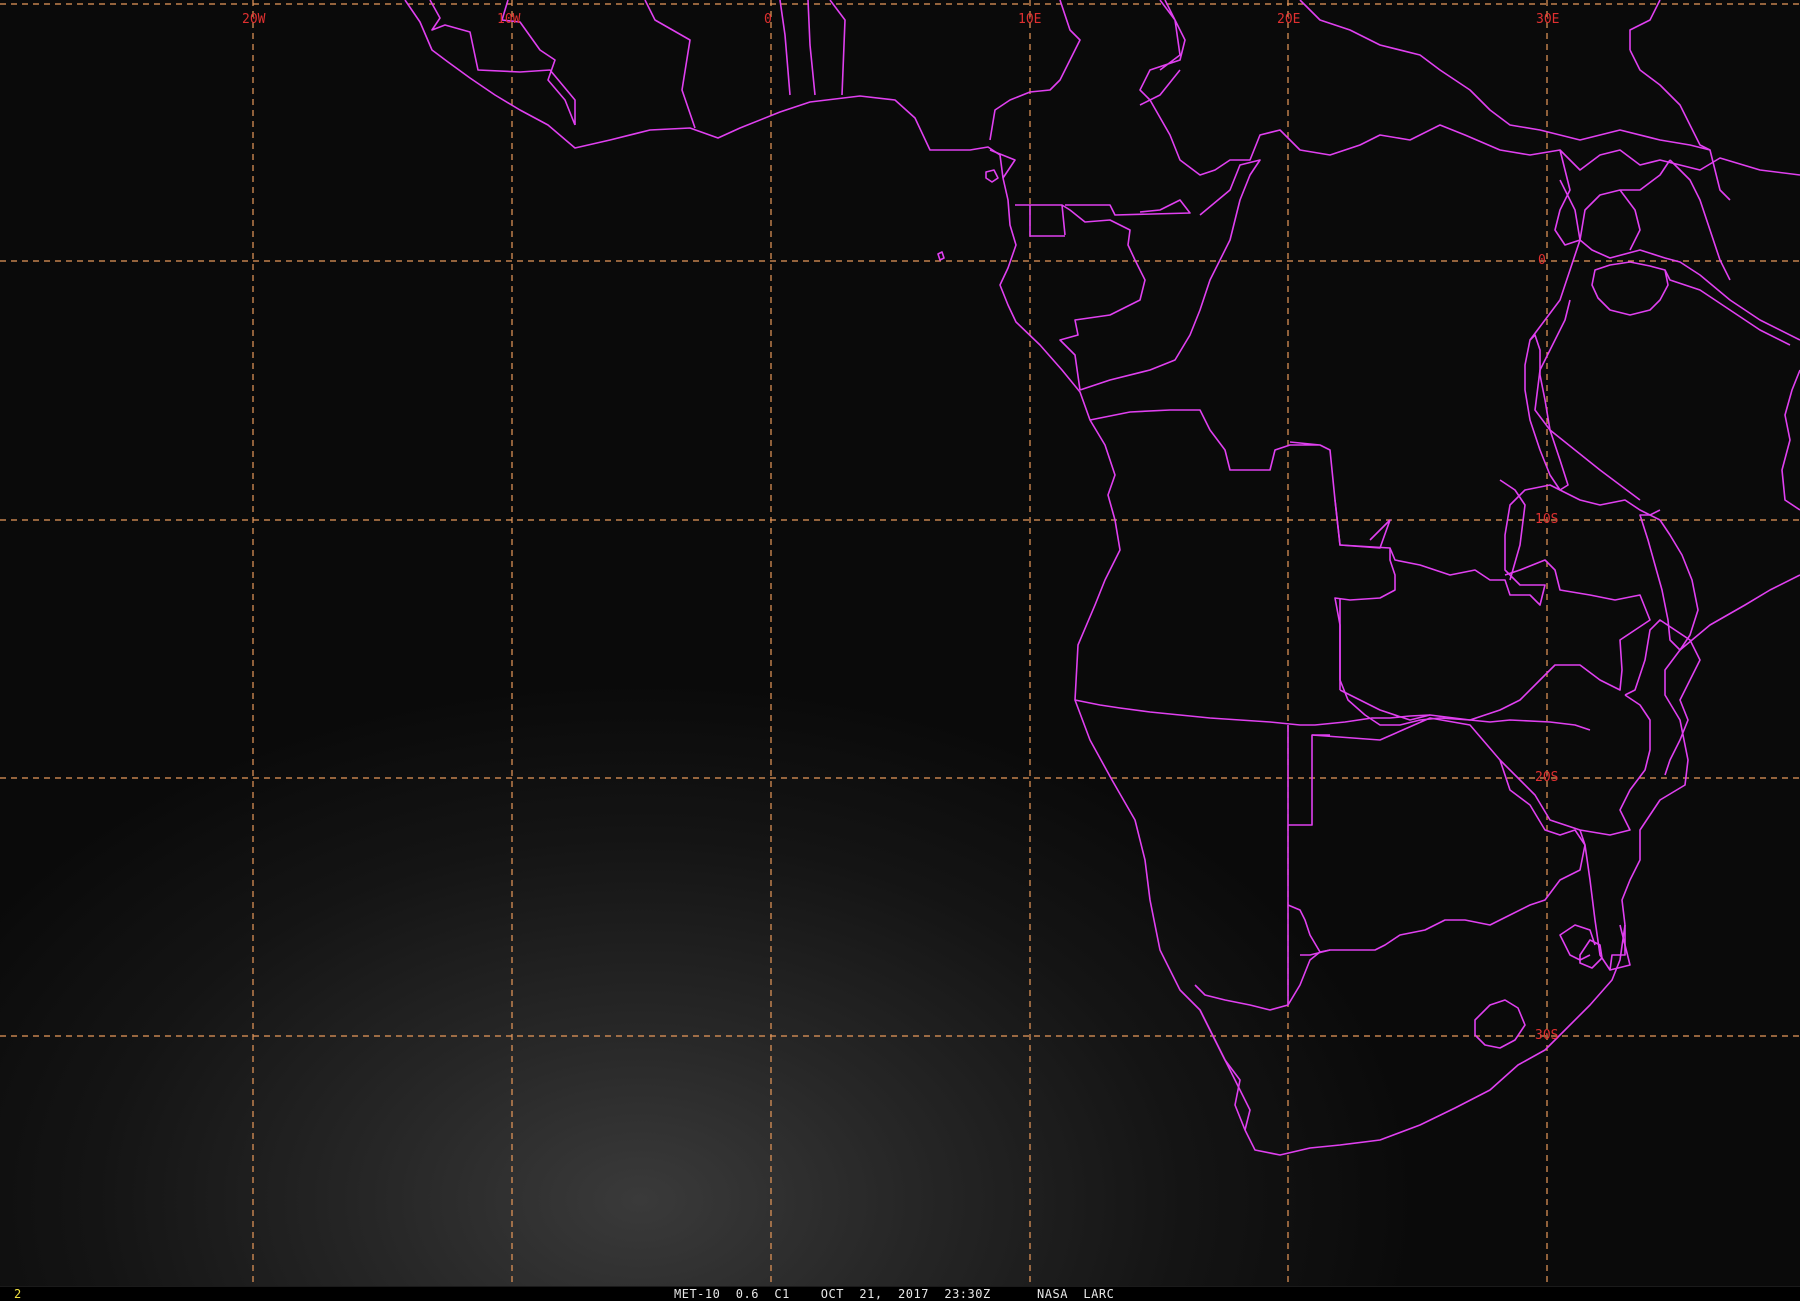 The width and height of the screenshot is (1800, 1301). What do you see at coordinates (509, 19) in the screenshot?
I see `lon-label-10w: 10W` at bounding box center [509, 19].